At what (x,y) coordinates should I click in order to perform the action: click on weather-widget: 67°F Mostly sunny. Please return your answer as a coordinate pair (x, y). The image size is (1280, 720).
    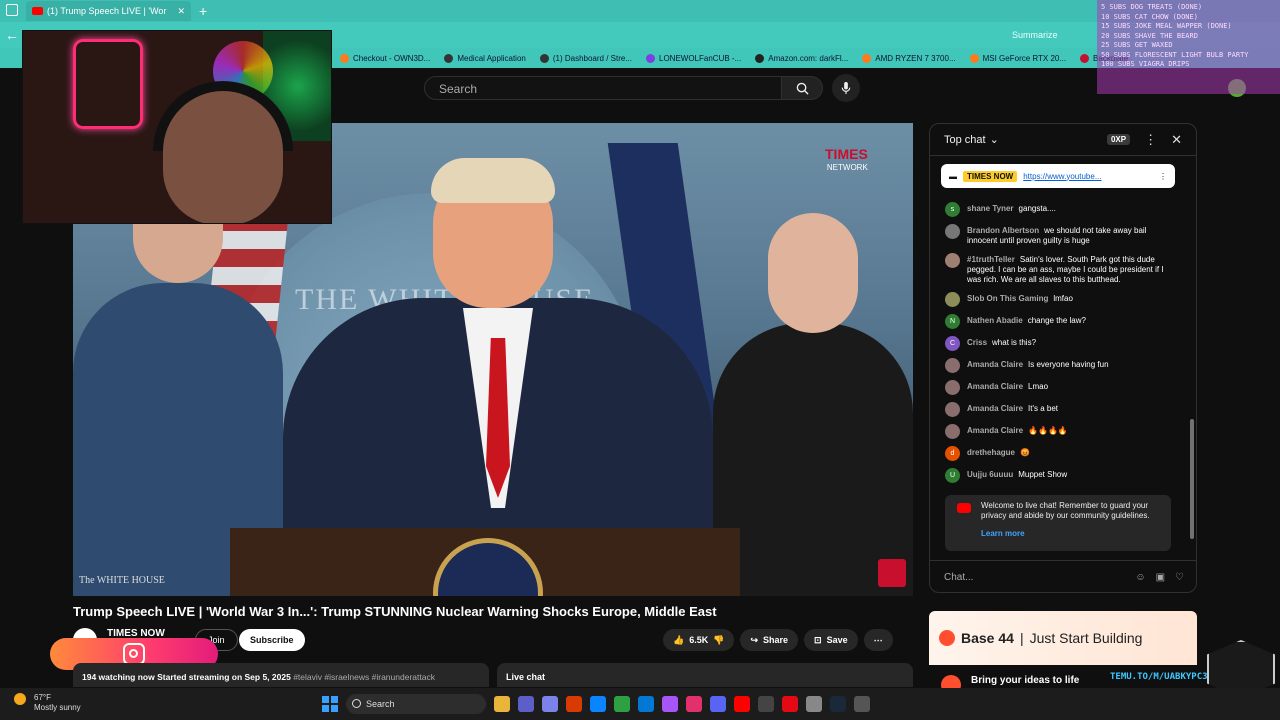
    Looking at the image, I should click on (47, 703).